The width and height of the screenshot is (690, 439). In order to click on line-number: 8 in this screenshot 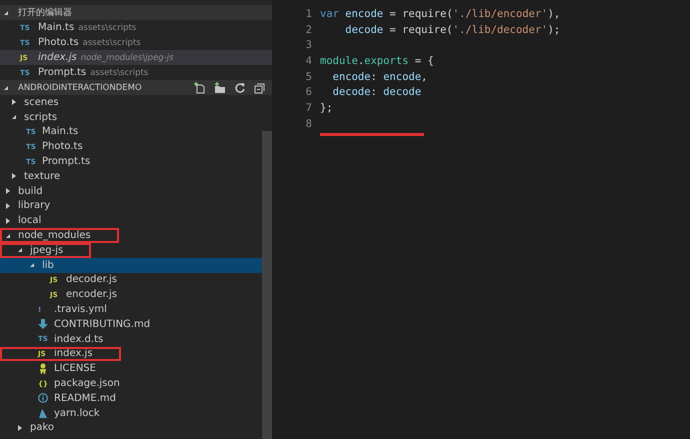, I will do `click(308, 124)`.